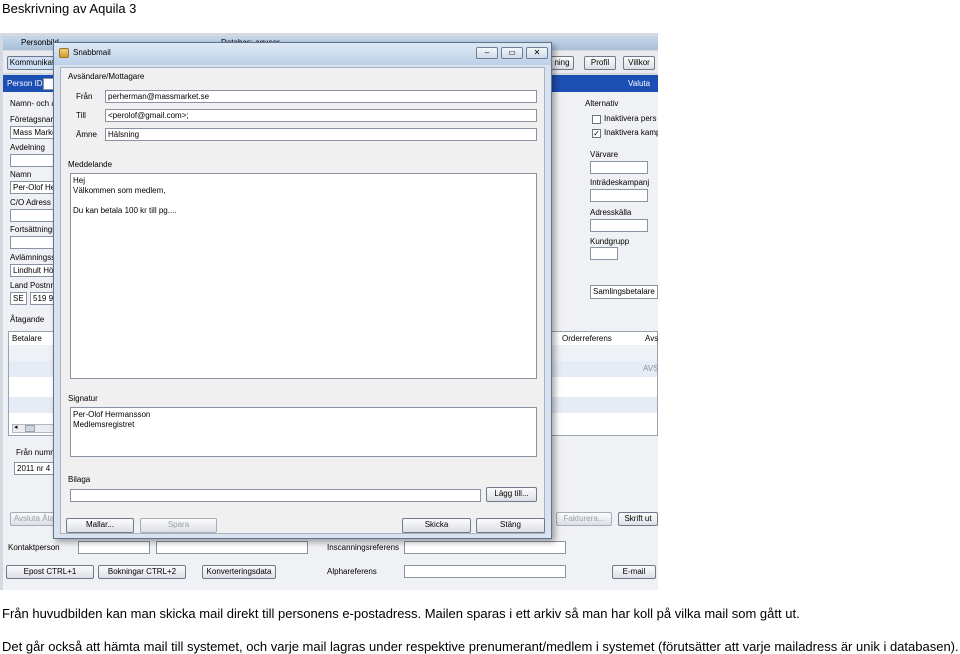 This screenshot has height=654, width=960. Describe the element at coordinates (32, 270) in the screenshot. I see `delivery-field: Lindhult Höj` at that location.